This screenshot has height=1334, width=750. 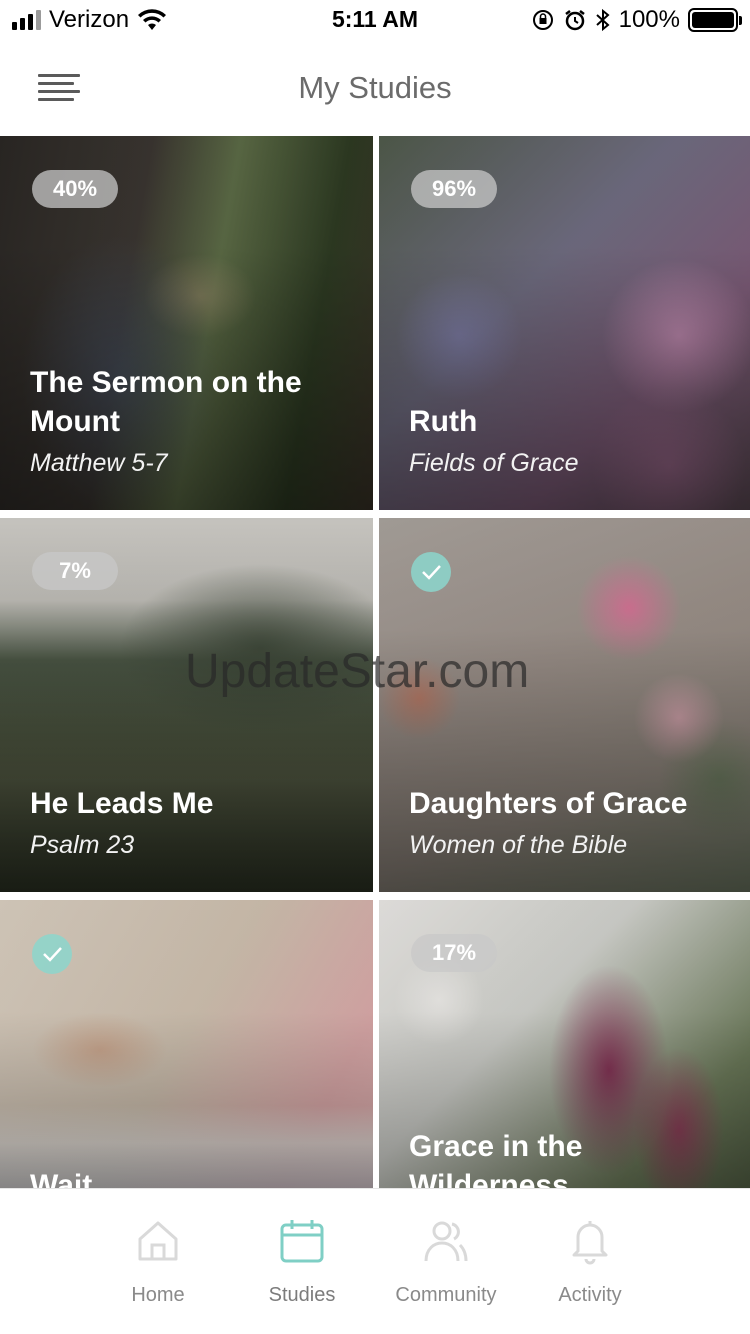 I want to click on page-title: My Studies, so click(x=375, y=87).